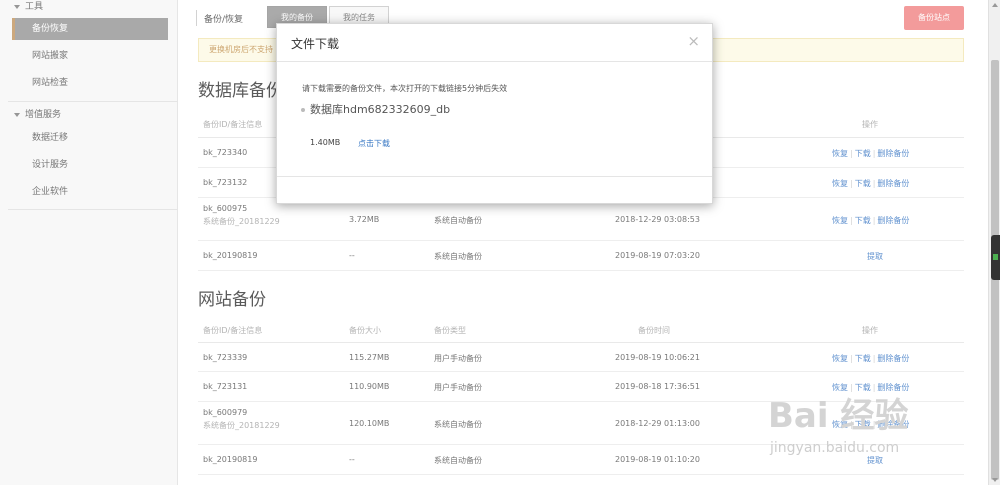 The width and height of the screenshot is (1000, 485). I want to click on dialog-title: 文件下载, so click(315, 44).